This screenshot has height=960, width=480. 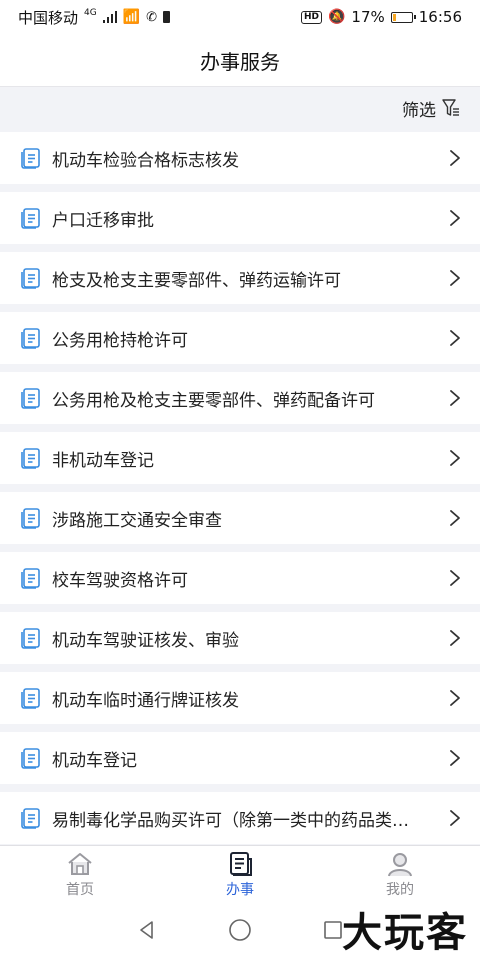 I want to click on missed-call-icon: ✆, so click(x=152, y=17).